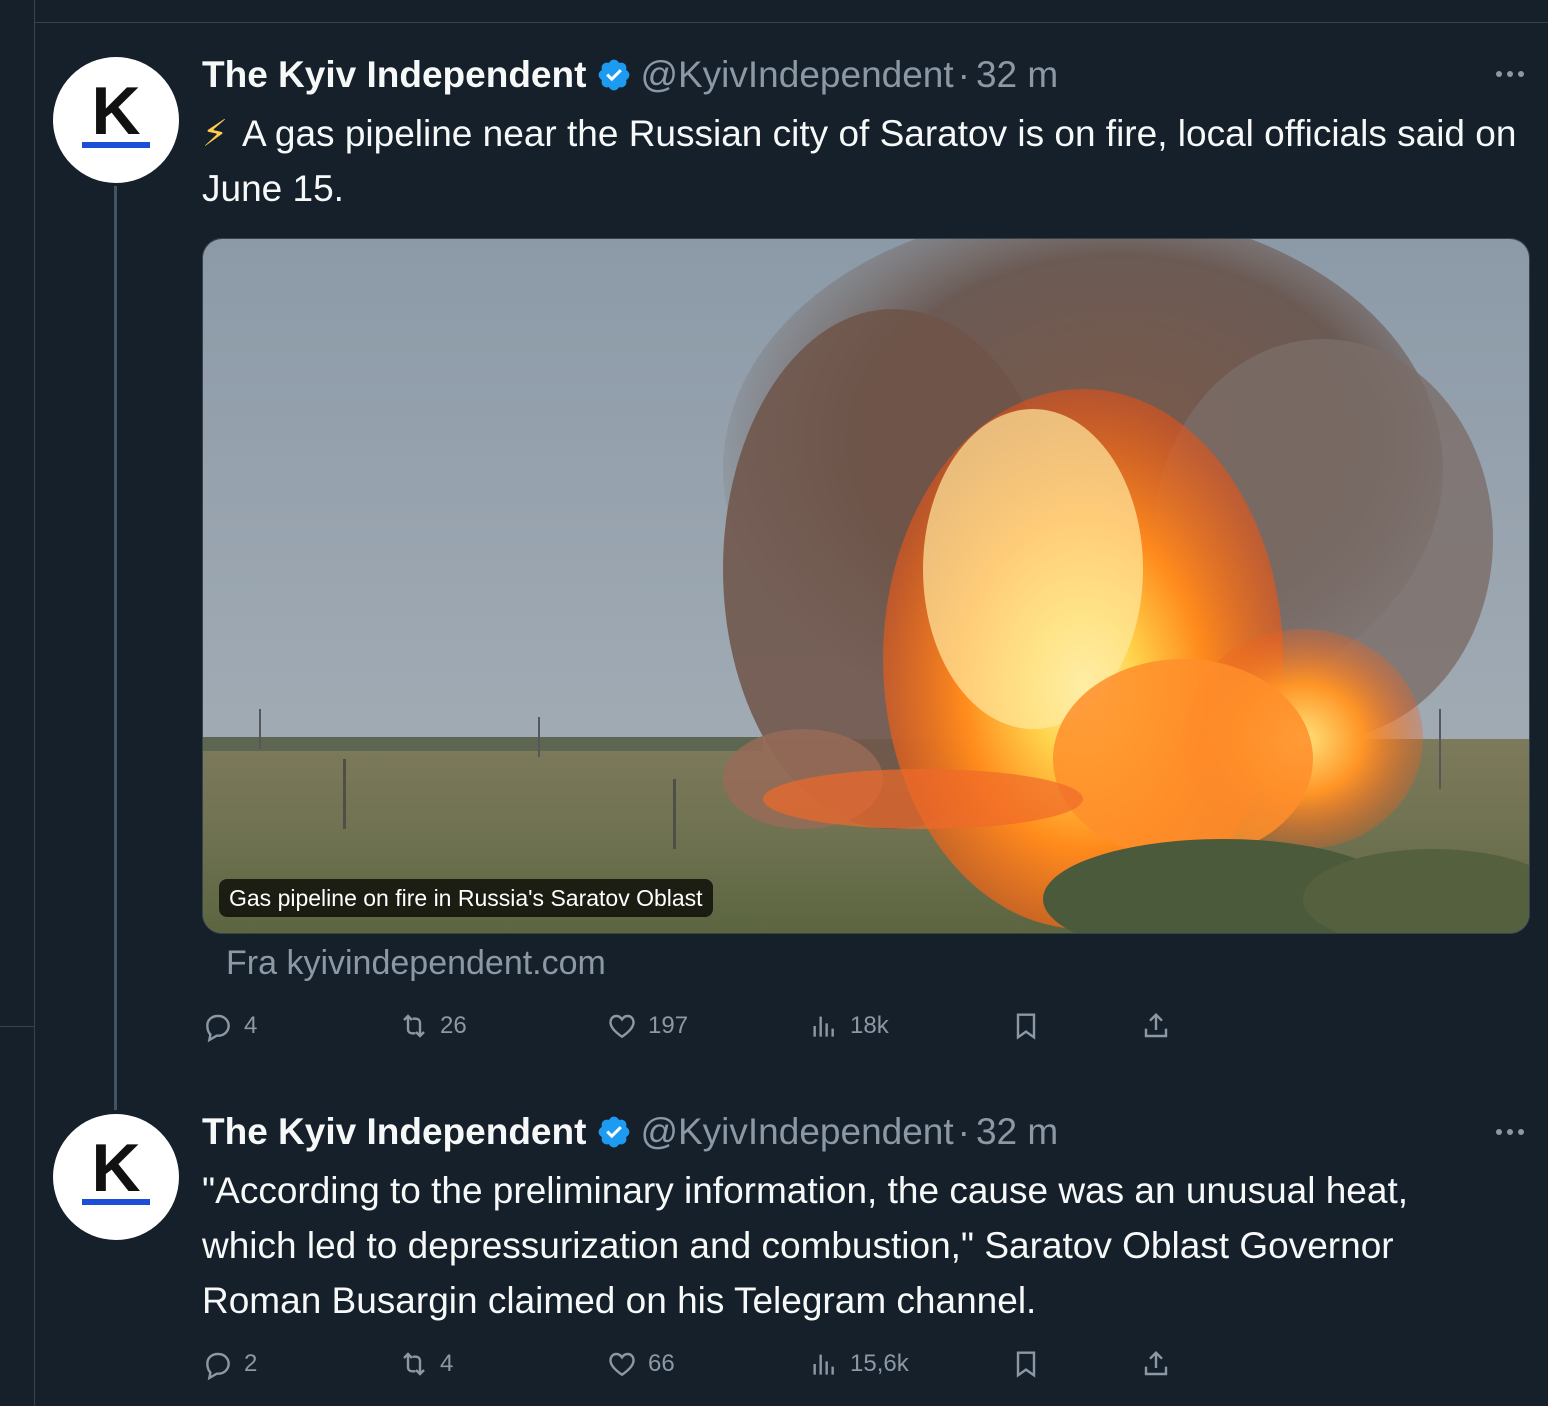 Image resolution: width=1548 pixels, height=1406 pixels. I want to click on repost-count: 4, so click(447, 1363).